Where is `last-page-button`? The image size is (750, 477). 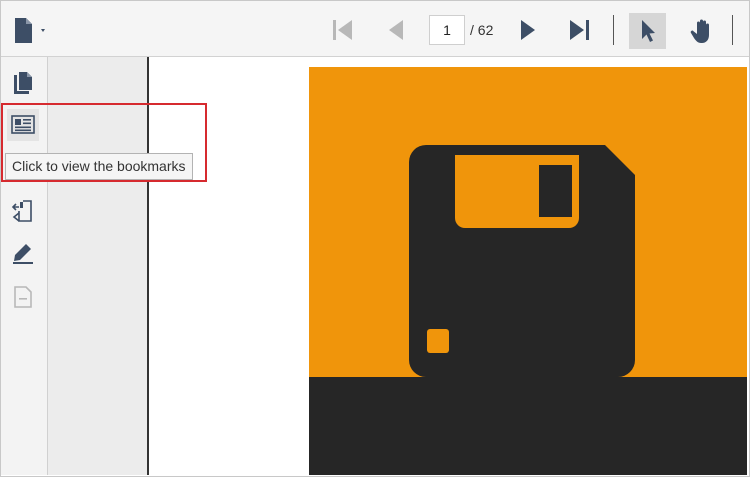 last-page-button is located at coordinates (580, 30).